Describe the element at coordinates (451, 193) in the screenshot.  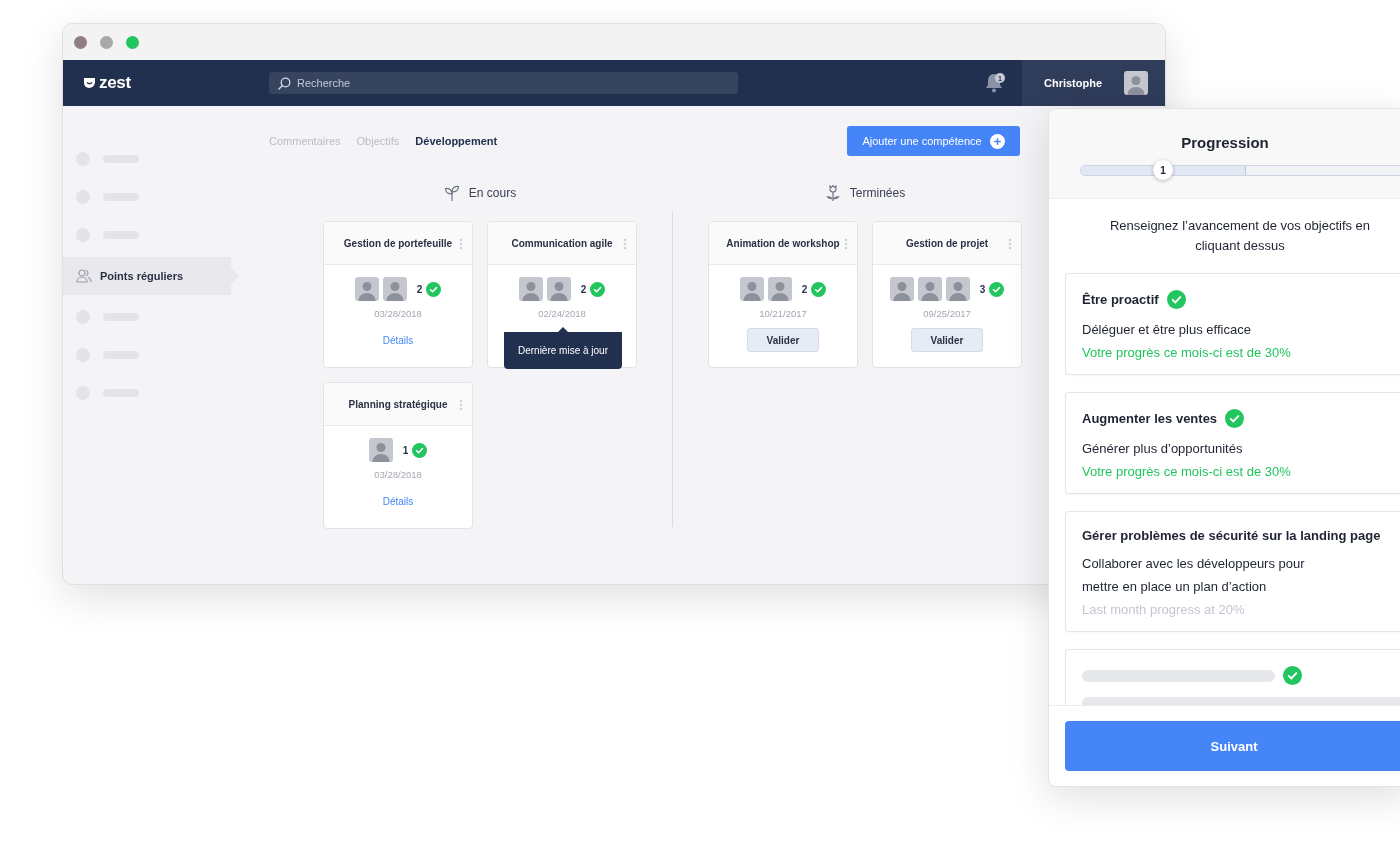
I see `sprout-icon` at that location.